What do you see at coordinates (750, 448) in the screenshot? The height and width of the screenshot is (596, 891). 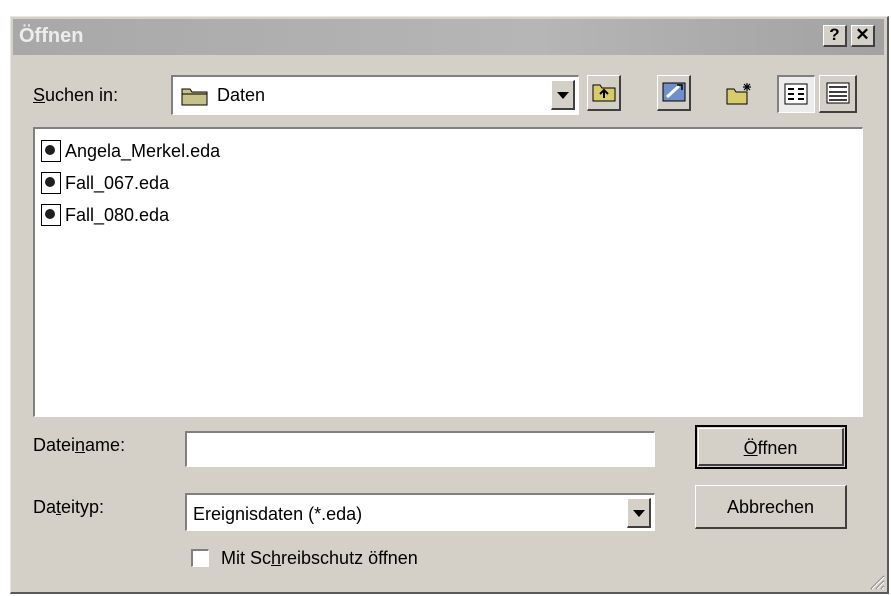 I see `open-label-accel: Ö` at bounding box center [750, 448].